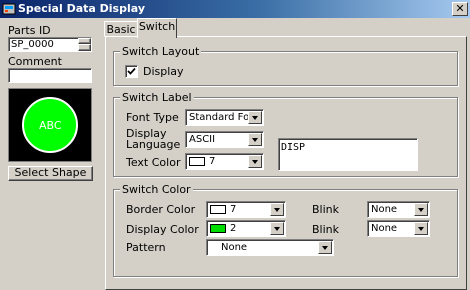  What do you see at coordinates (218, 228) in the screenshot?
I see `display-color-swatch` at bounding box center [218, 228].